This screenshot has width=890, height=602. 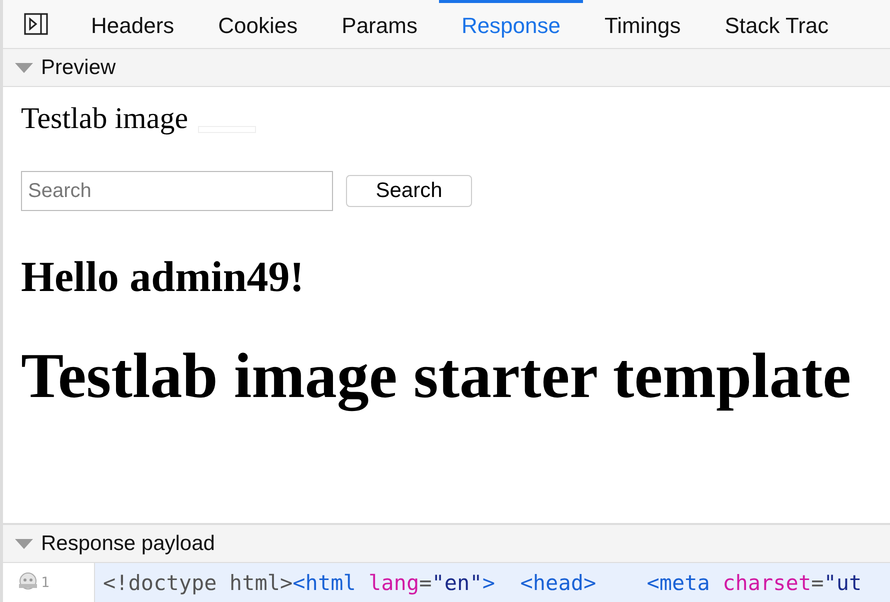 I want to click on section-header: Preview, so click(x=445, y=68).